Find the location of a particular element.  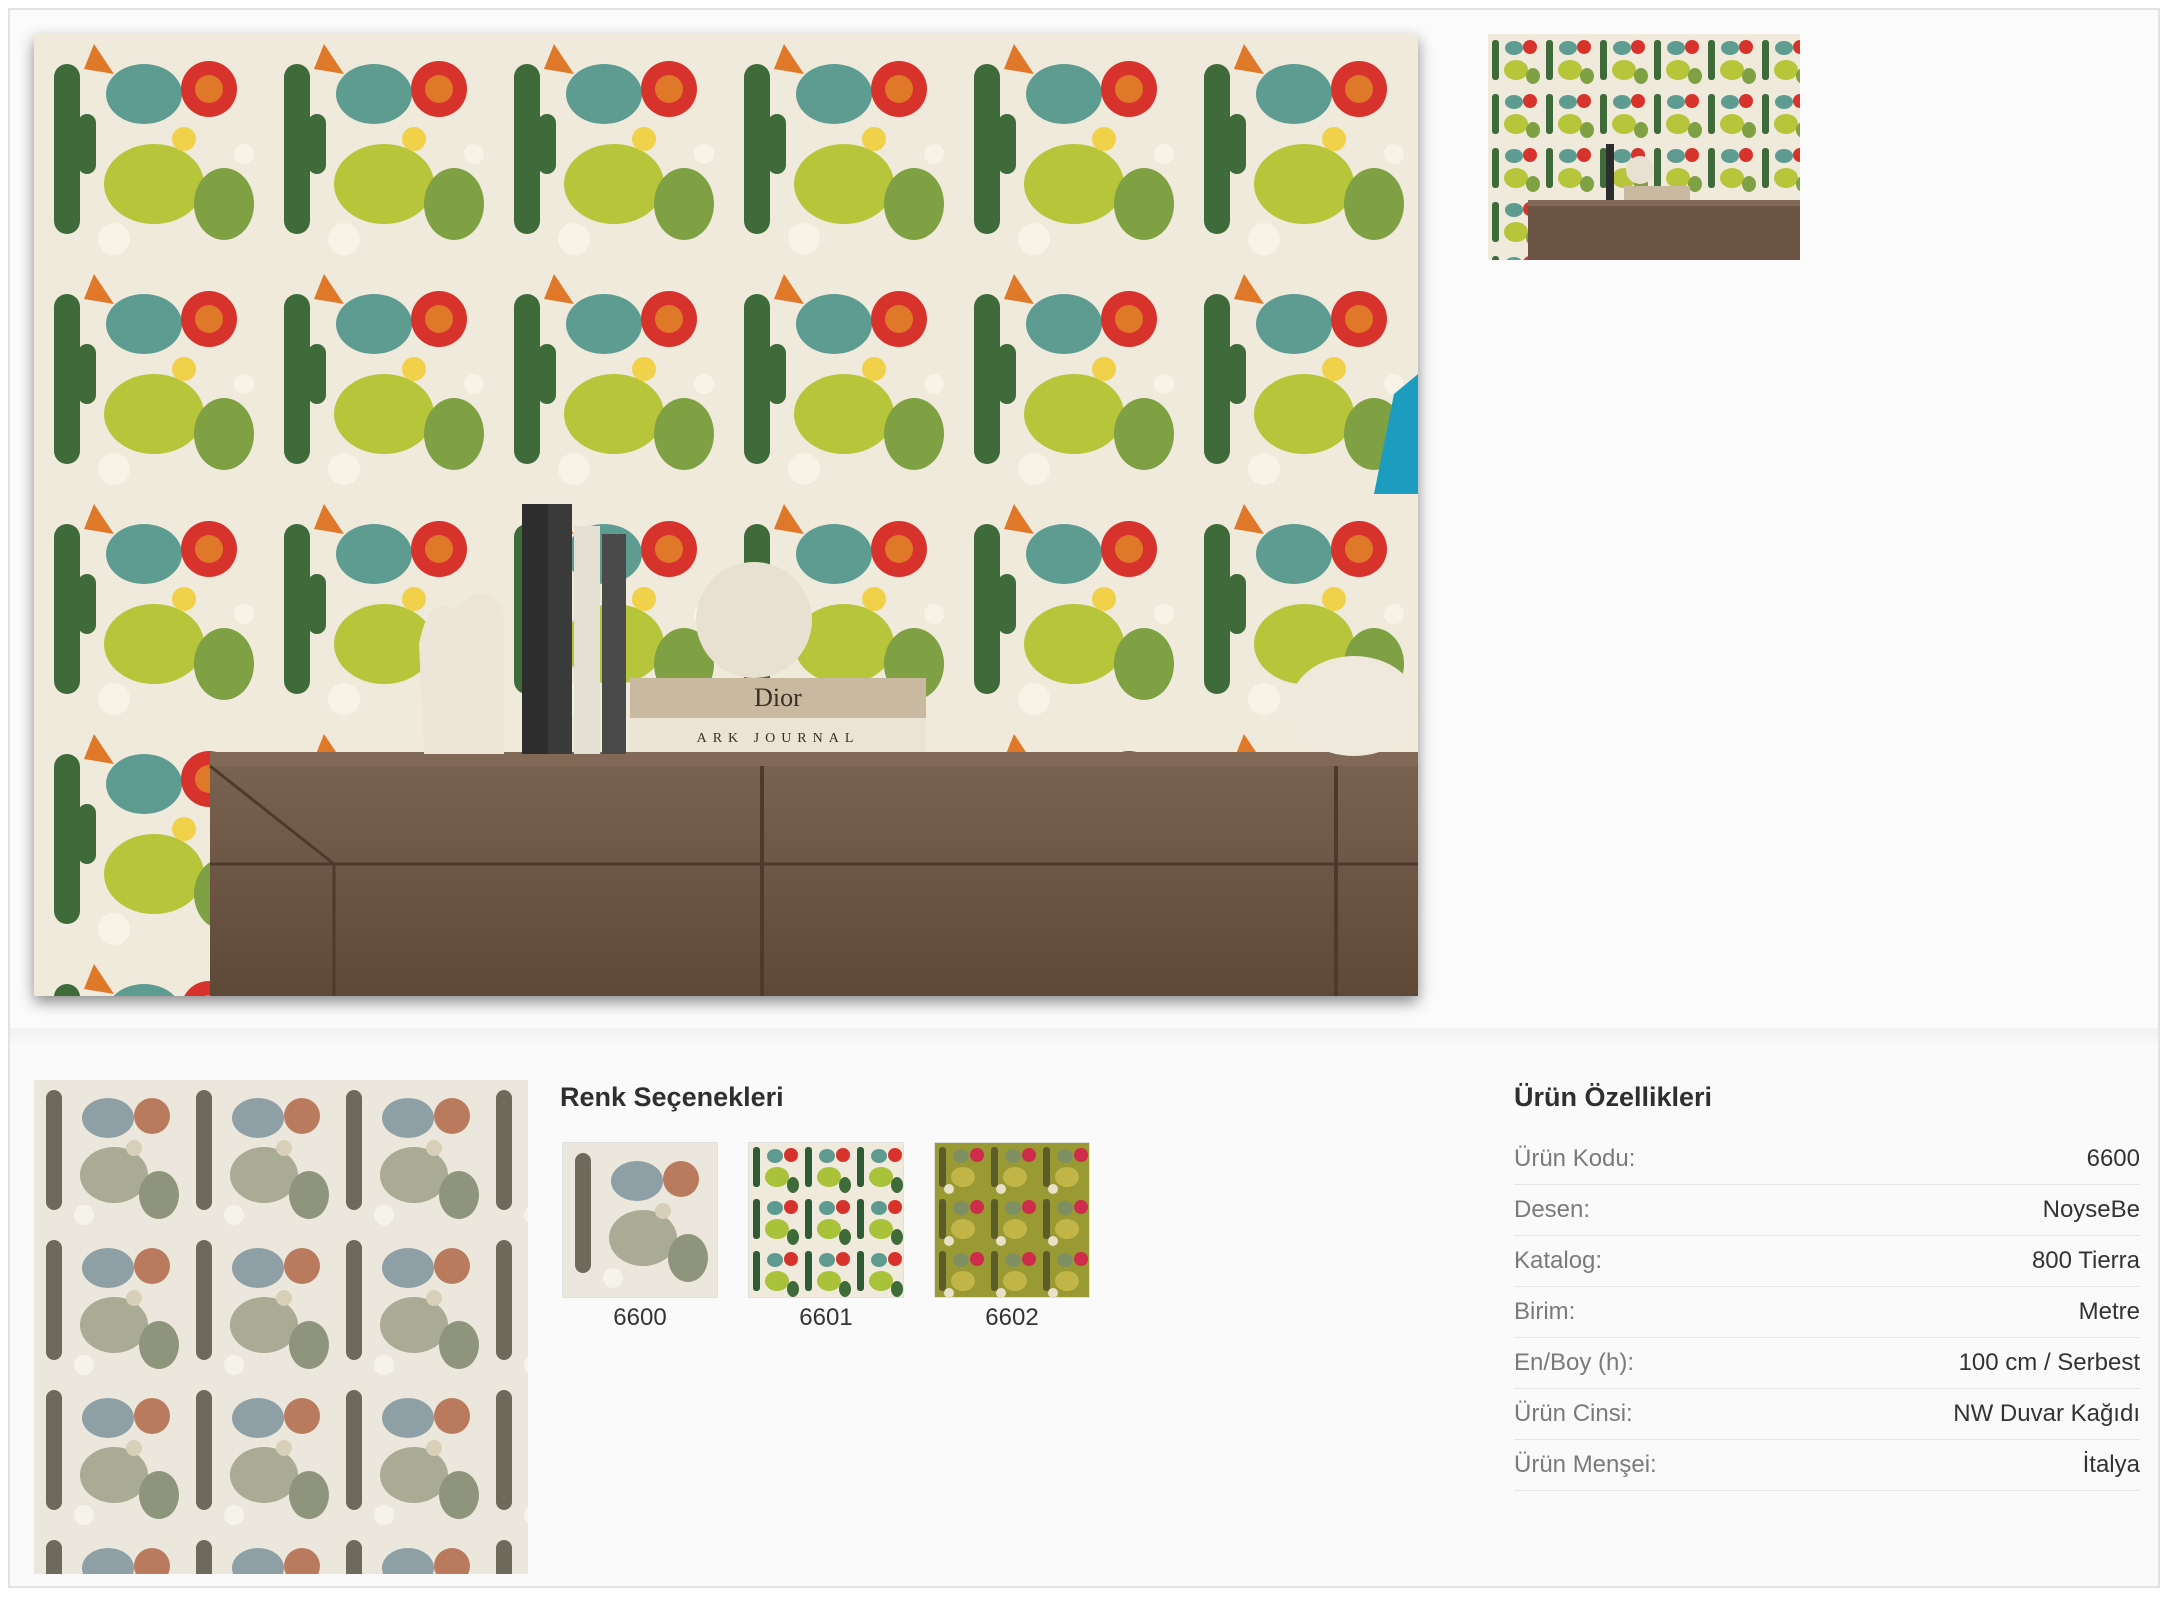

prop-label: Ürün Menşei: is located at coordinates (1585, 1464).